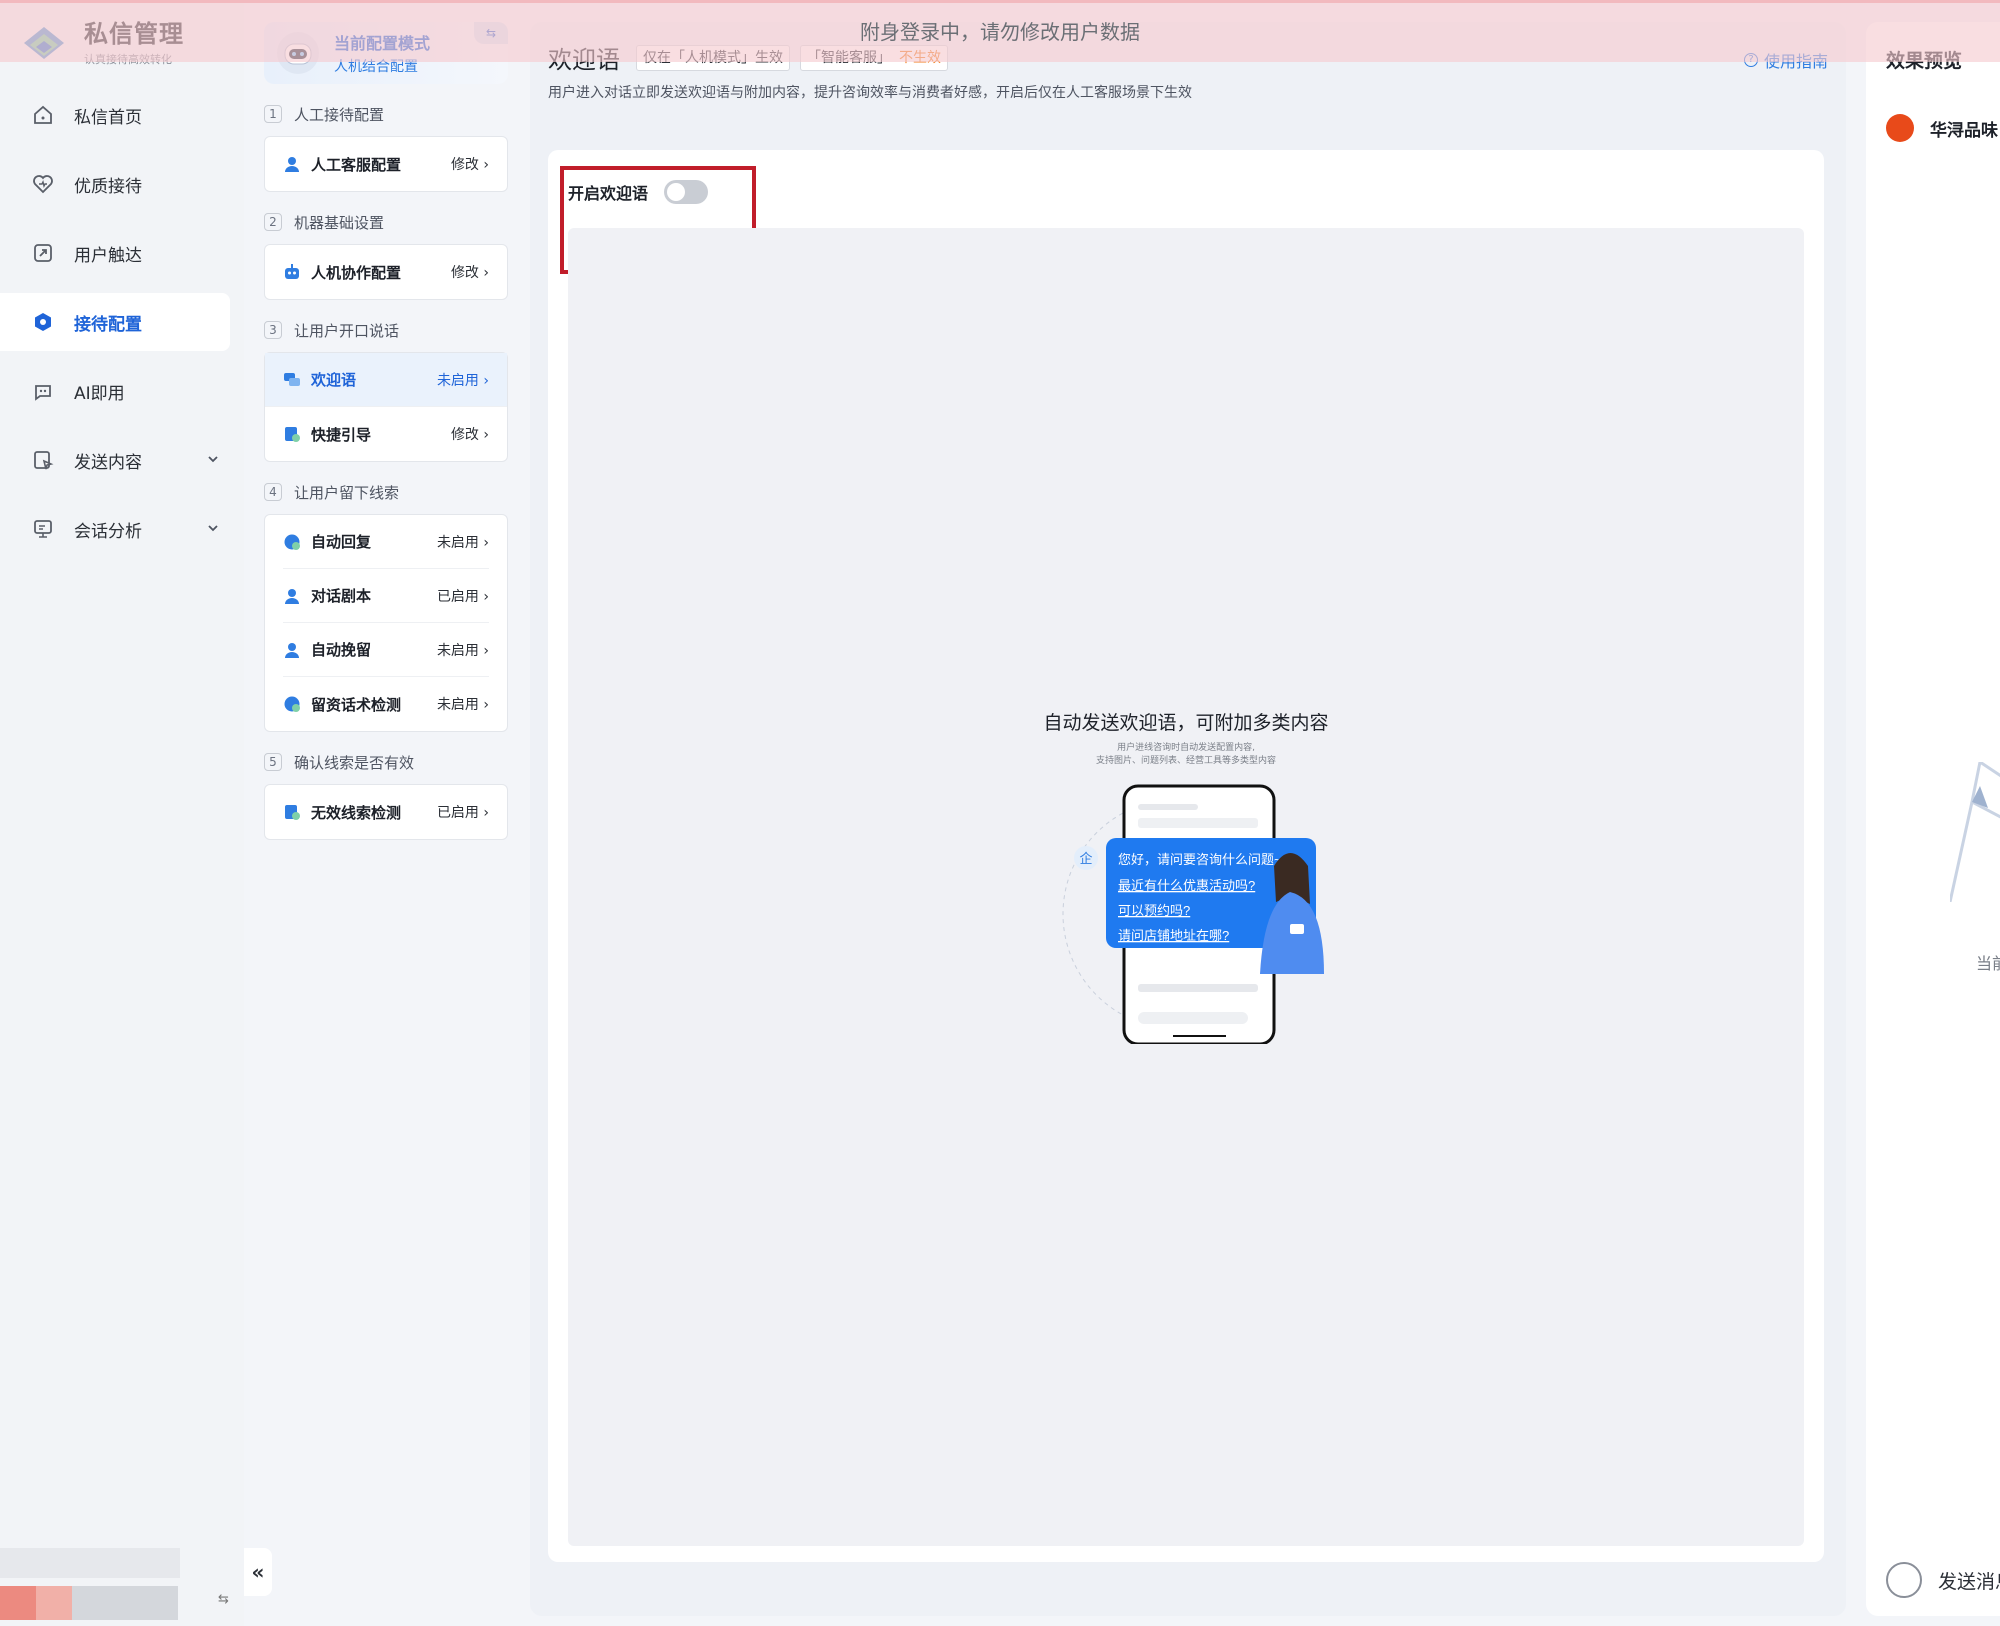 The image size is (2000, 1626). Describe the element at coordinates (298, 53) in the screenshot. I see `robot-avatar-icon` at that location.